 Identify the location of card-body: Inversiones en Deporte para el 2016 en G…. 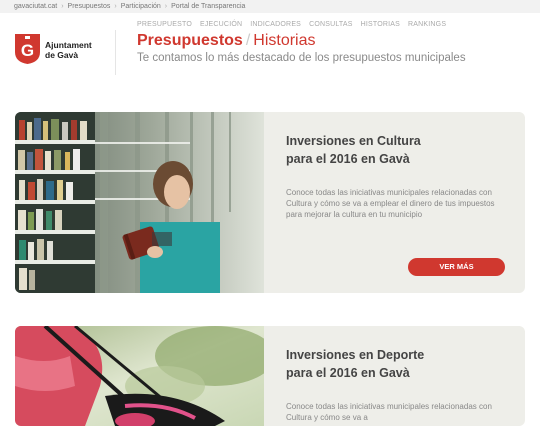
(398, 374).